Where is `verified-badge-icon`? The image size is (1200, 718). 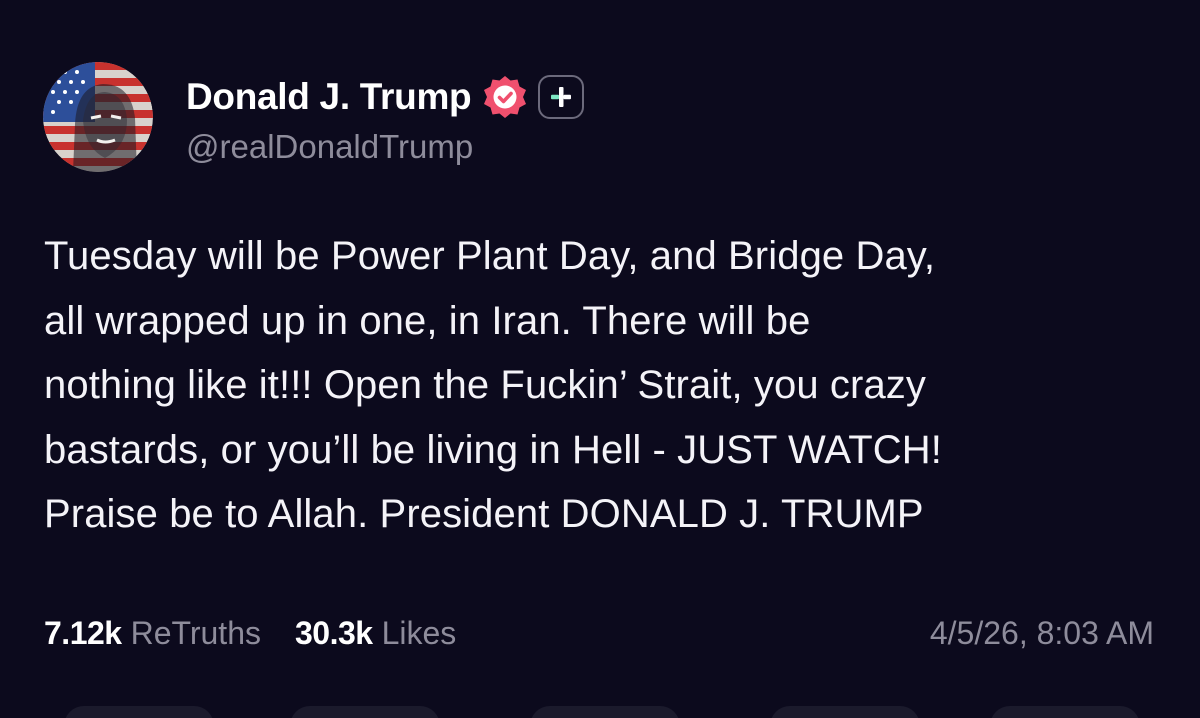 verified-badge-icon is located at coordinates (505, 97).